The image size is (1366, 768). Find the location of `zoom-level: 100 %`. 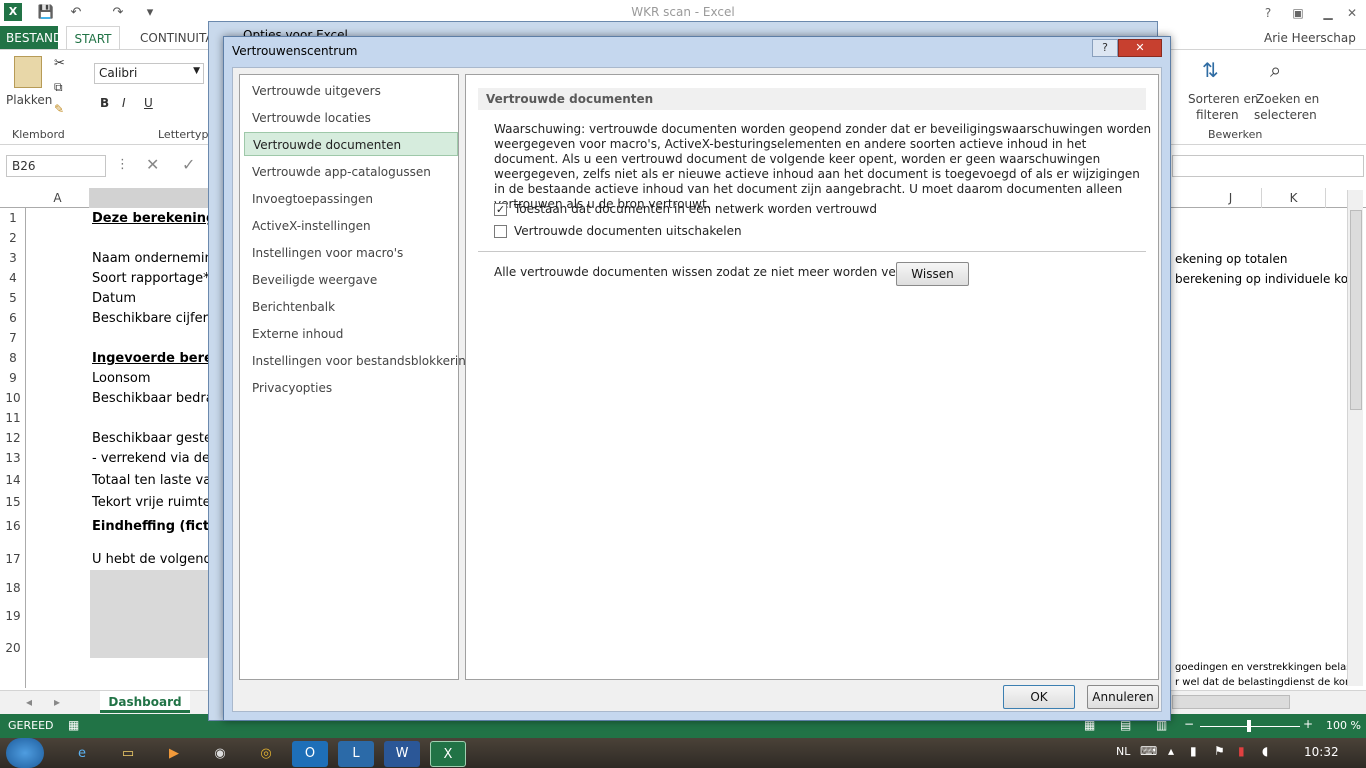

zoom-level: 100 % is located at coordinates (1343, 725).